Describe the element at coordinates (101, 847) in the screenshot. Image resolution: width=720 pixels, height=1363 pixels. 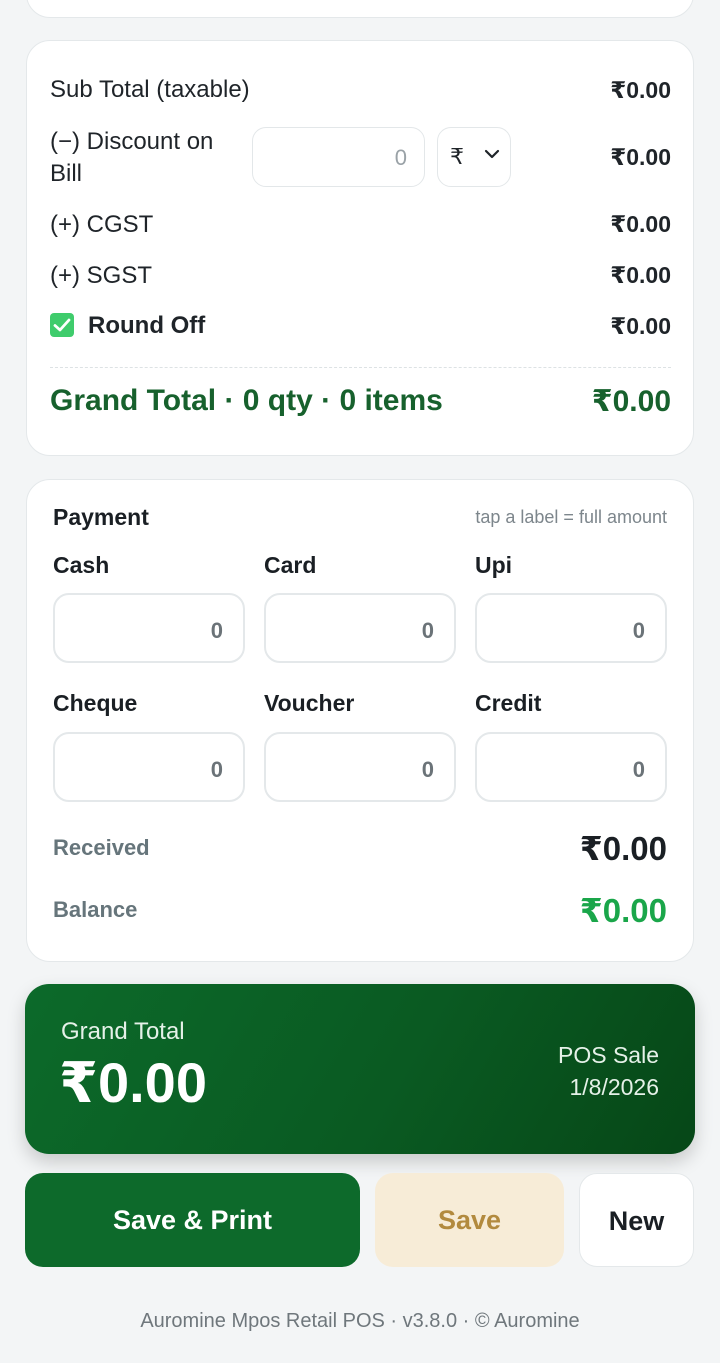
I see `received-label: Received` at that location.